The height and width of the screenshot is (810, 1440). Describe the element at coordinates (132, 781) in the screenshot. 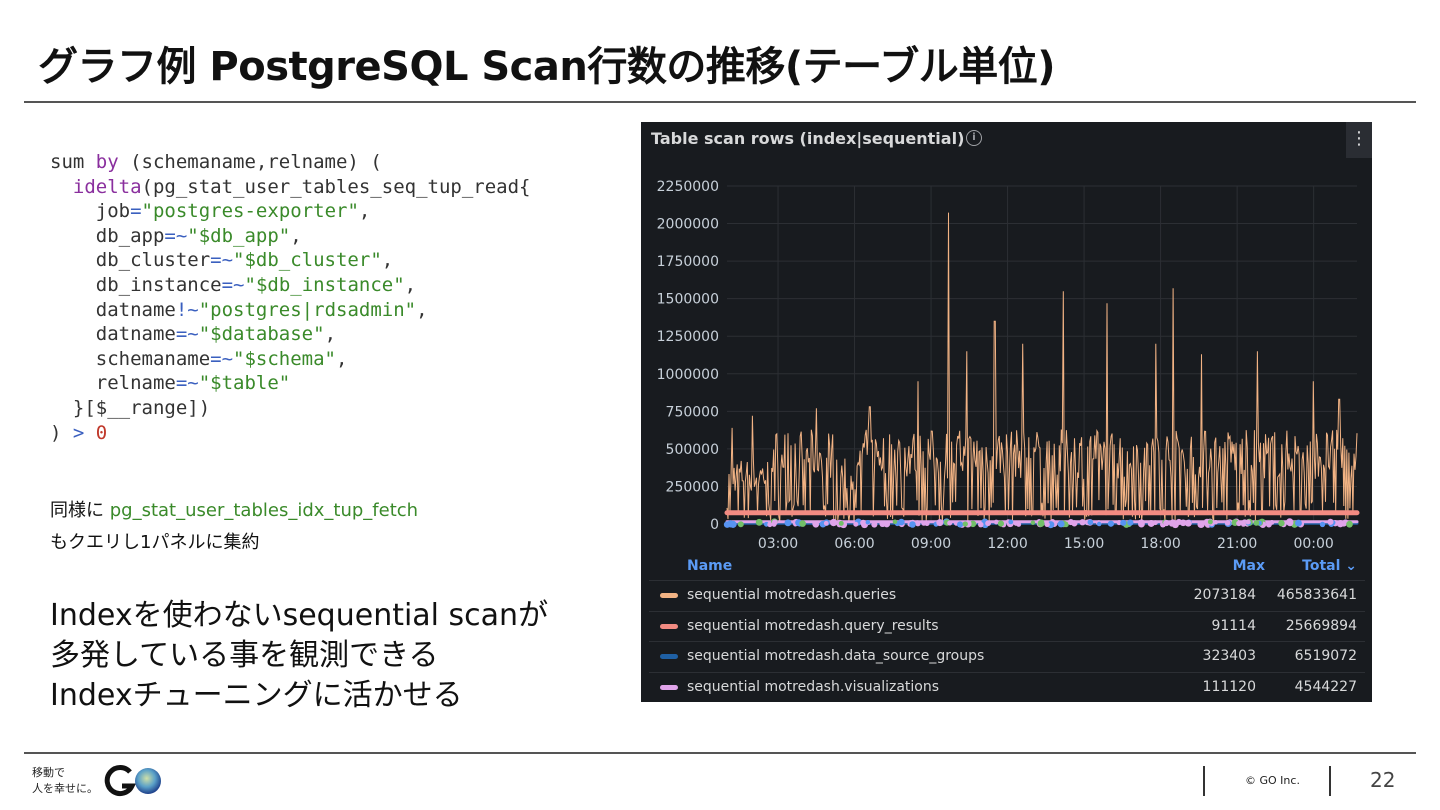

I see `go-logo-icon` at that location.